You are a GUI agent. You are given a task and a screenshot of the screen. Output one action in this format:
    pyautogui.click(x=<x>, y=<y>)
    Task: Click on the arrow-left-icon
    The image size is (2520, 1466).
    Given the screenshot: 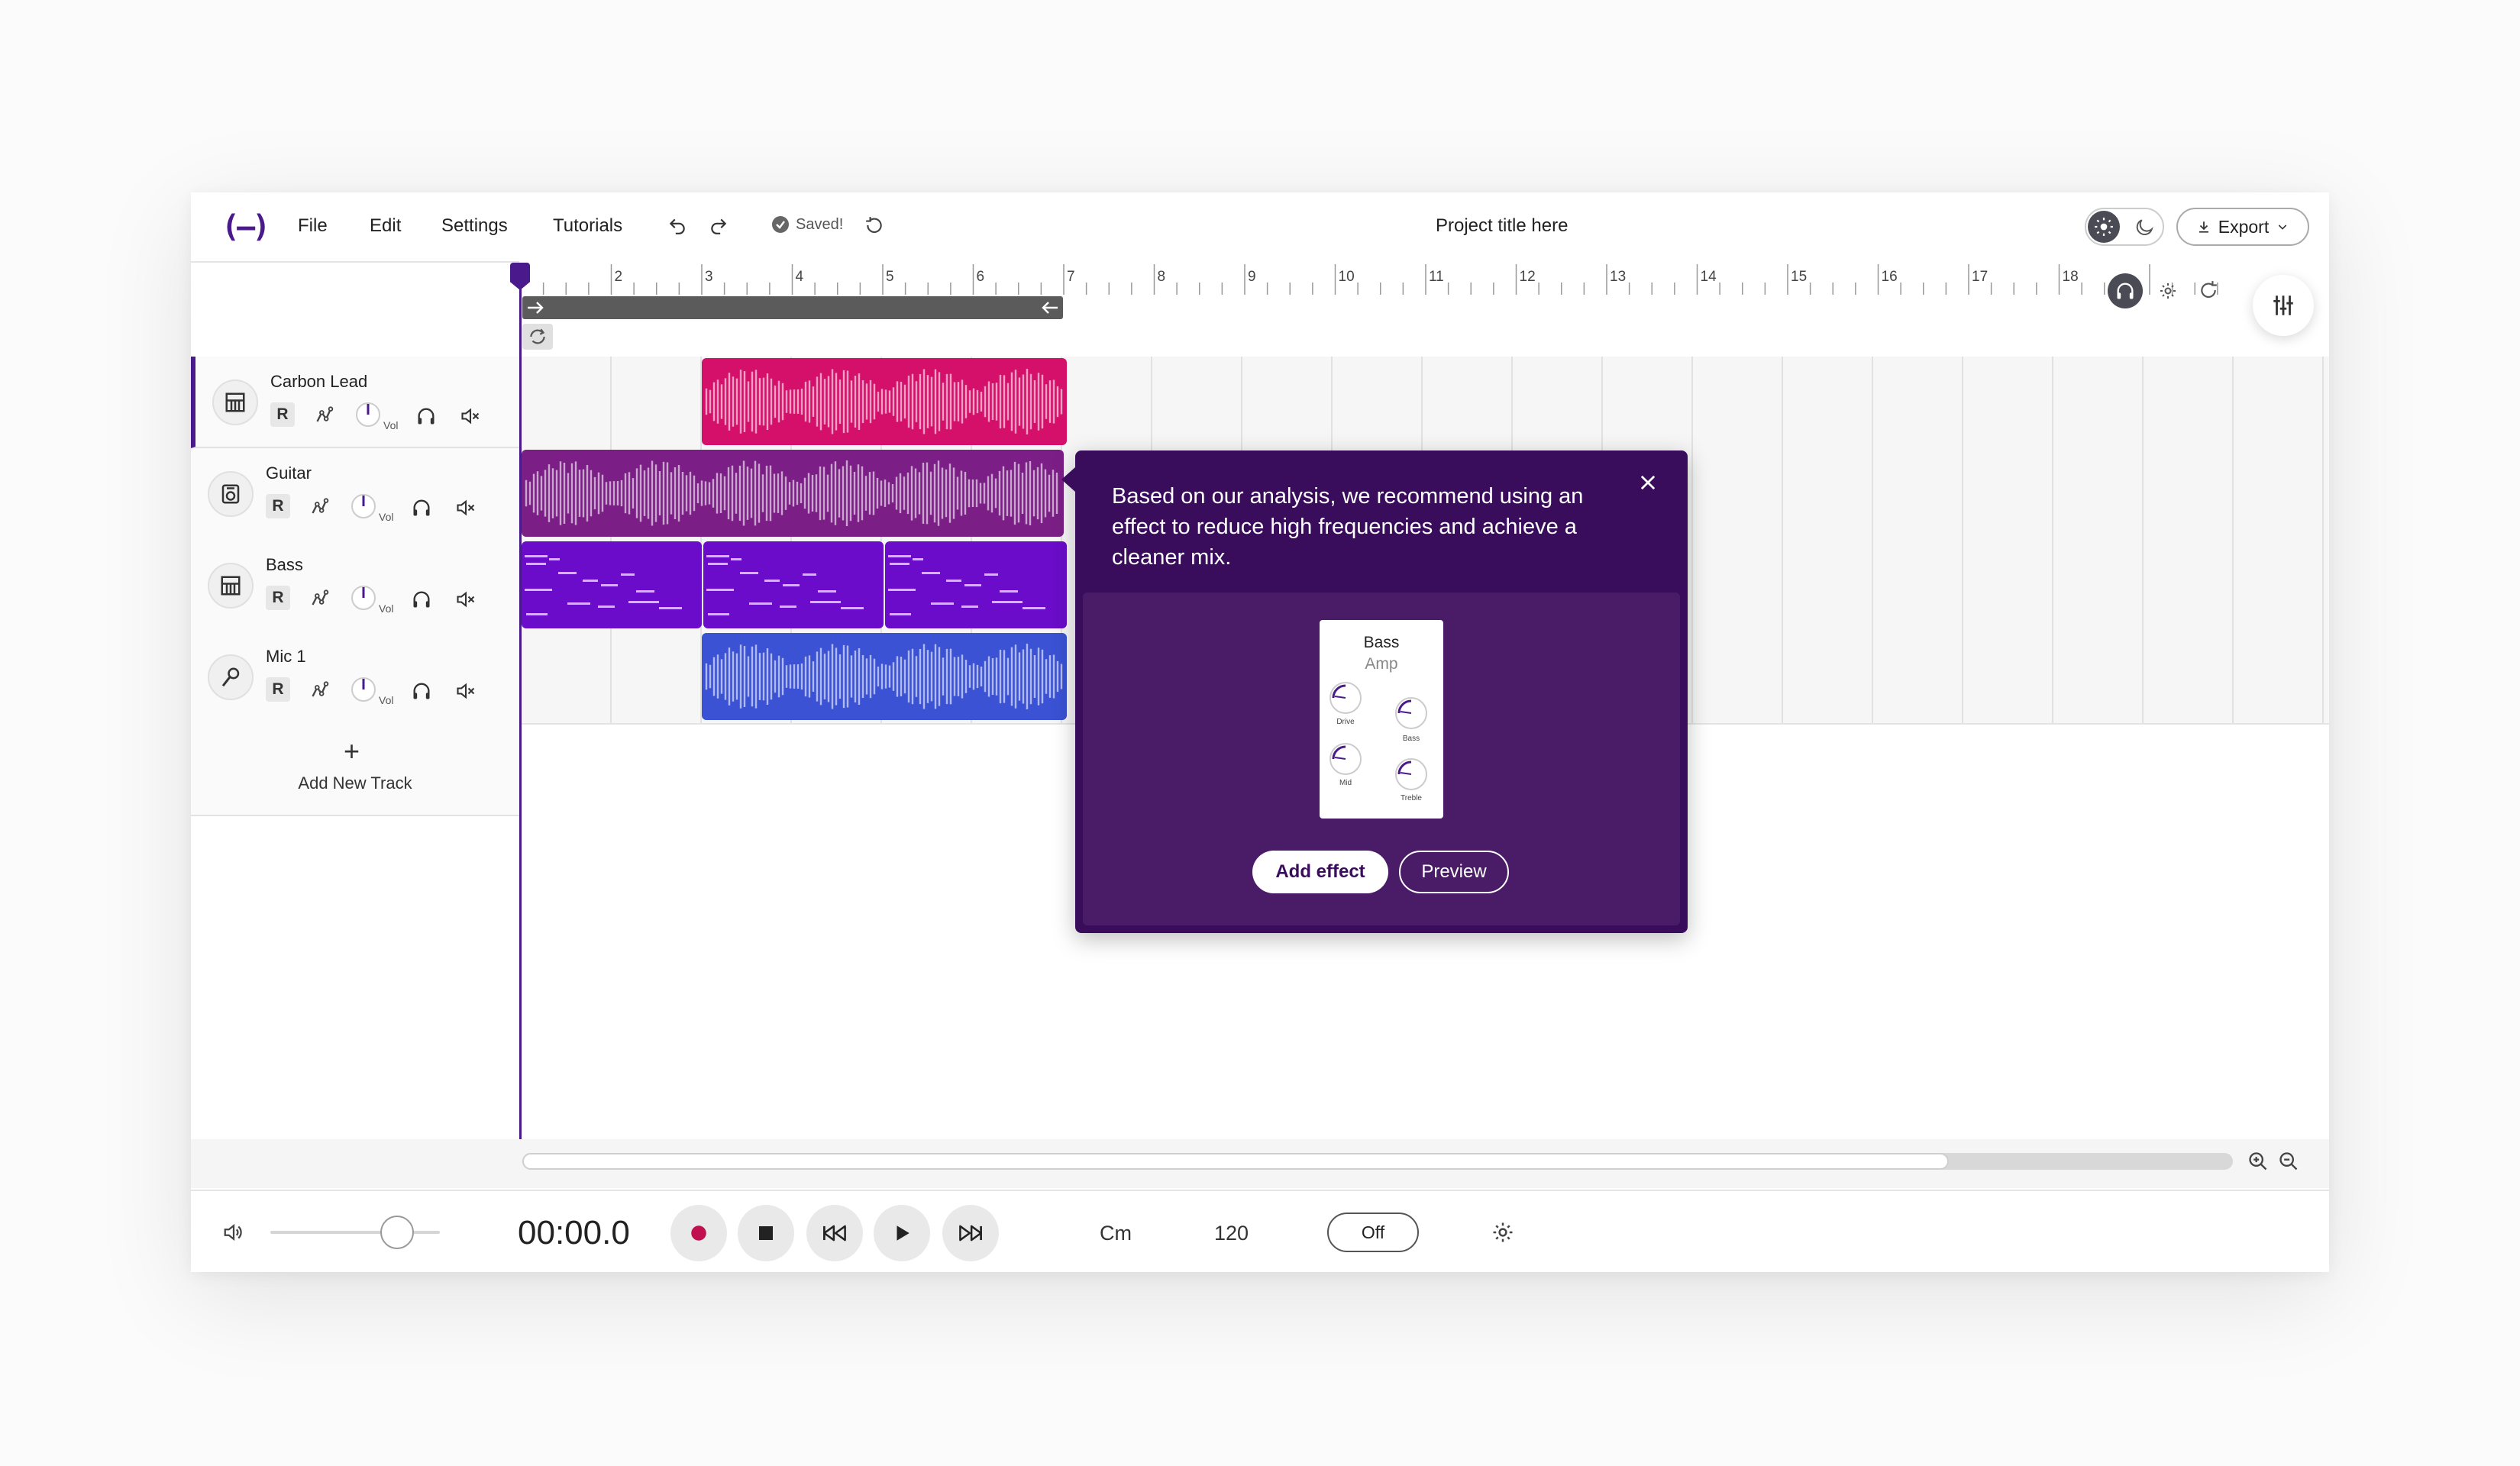 What is the action you would take?
    pyautogui.click(x=1050, y=308)
    